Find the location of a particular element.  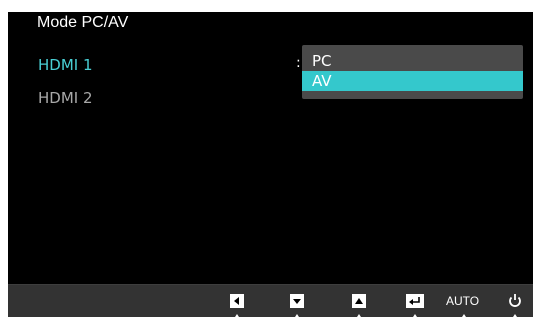

power-icon is located at coordinates (515, 300).